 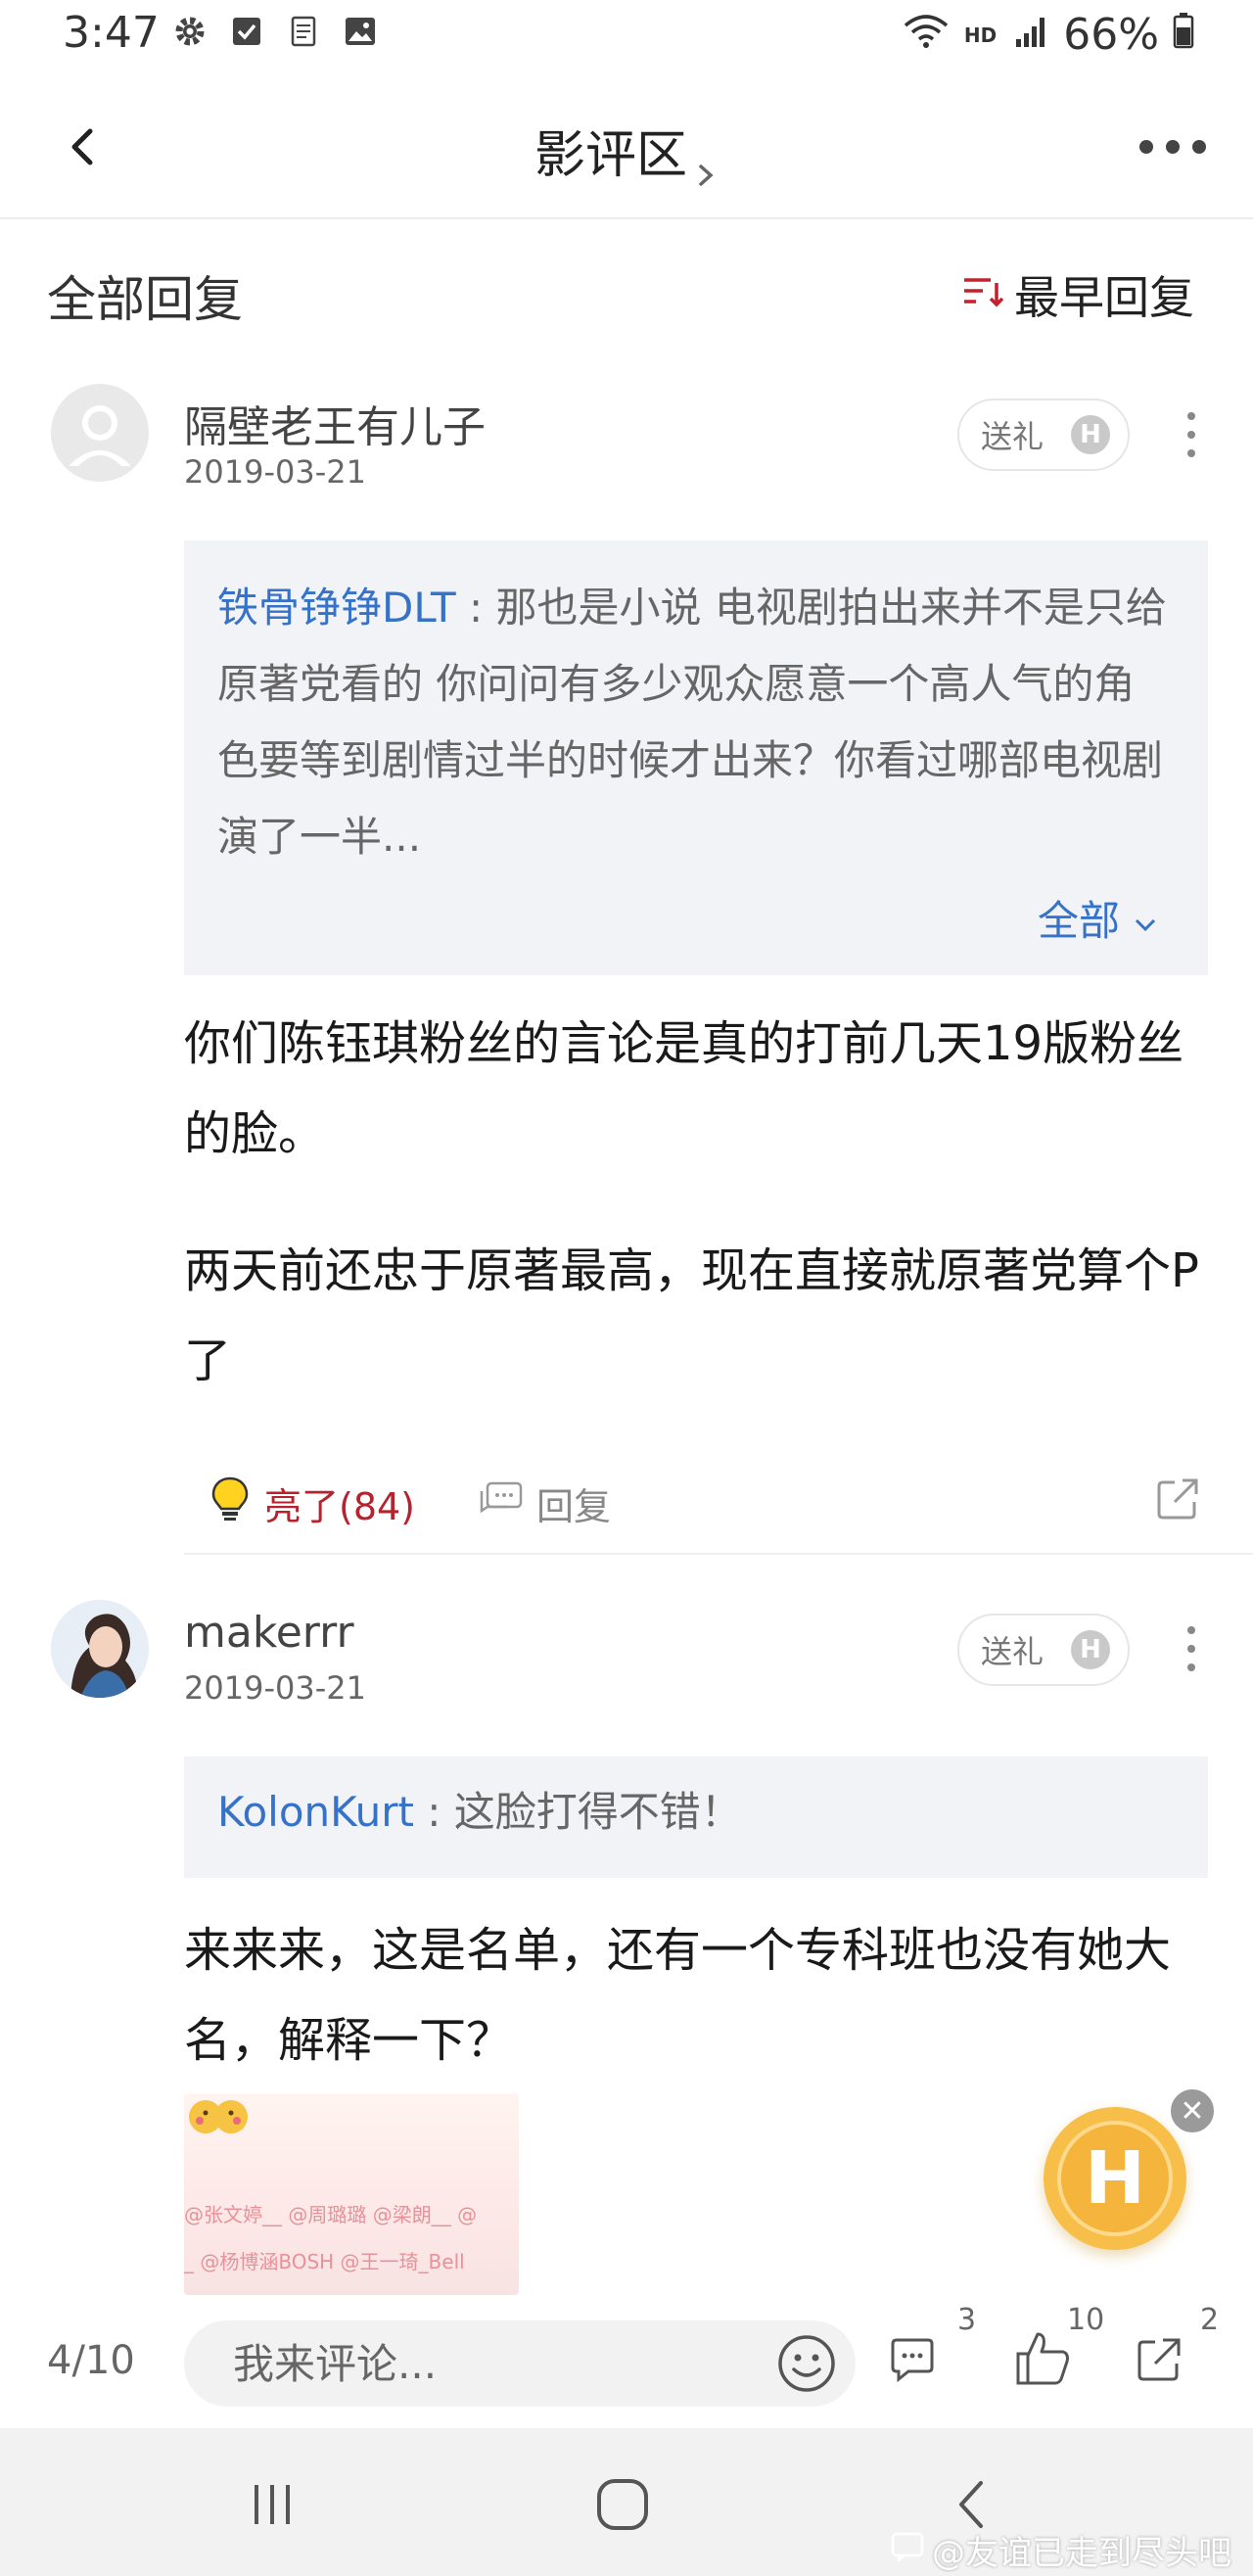 What do you see at coordinates (967, 2320) in the screenshot?
I see `comments-count: 3` at bounding box center [967, 2320].